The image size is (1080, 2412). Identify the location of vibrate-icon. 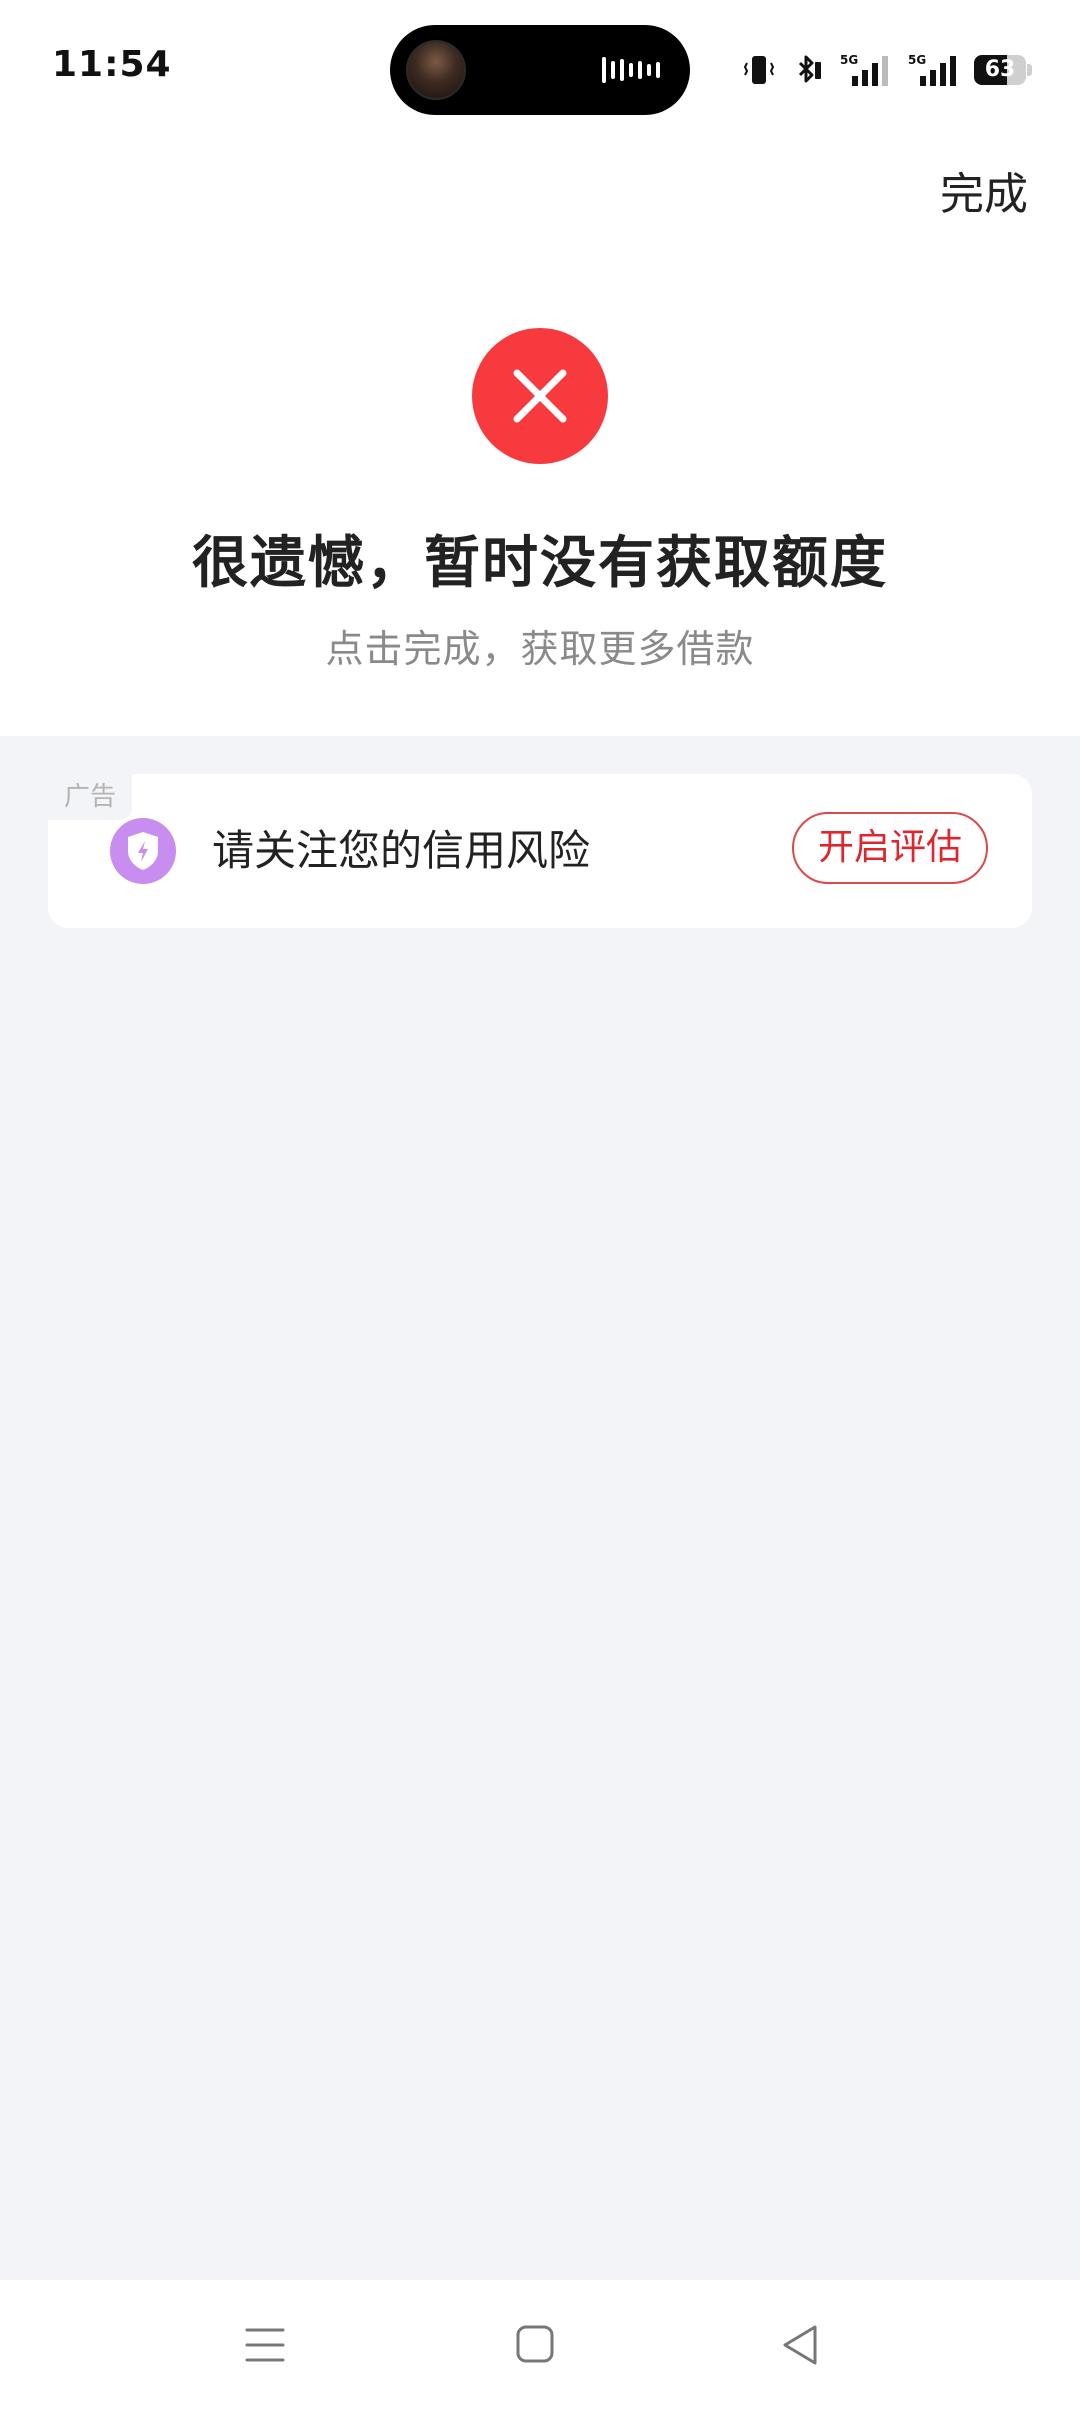
(759, 70).